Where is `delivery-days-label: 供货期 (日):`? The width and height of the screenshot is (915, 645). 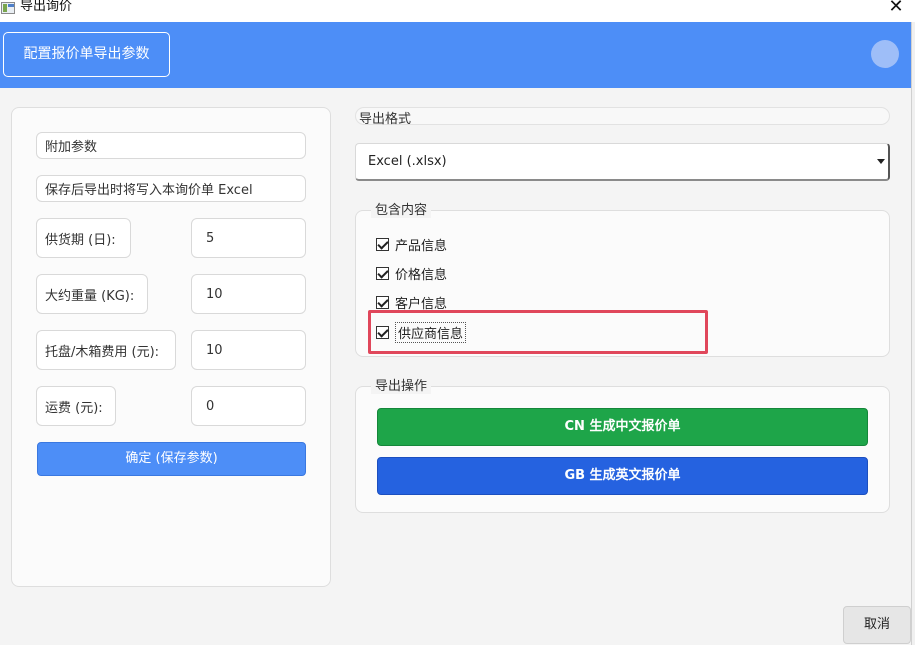 delivery-days-label: 供货期 (日): is located at coordinates (83, 238).